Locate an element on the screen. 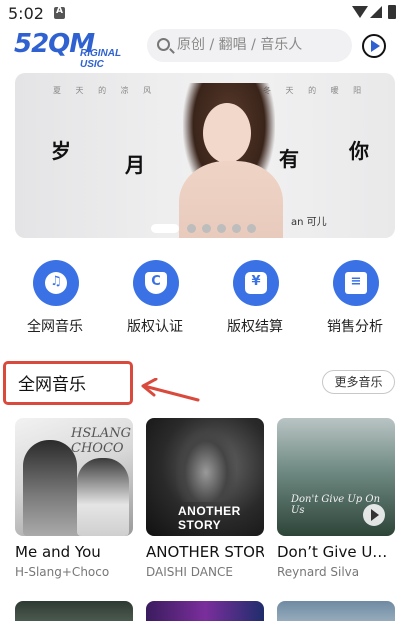 The image size is (409, 621). status-bar: 5:02 is located at coordinates (204, 14).